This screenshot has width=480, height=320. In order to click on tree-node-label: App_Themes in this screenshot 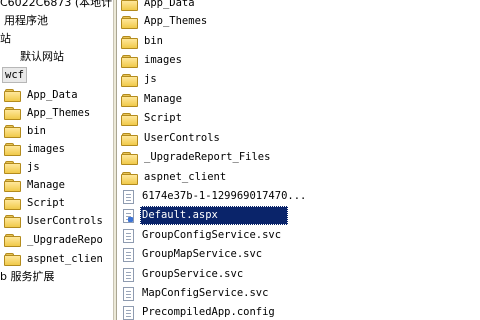, I will do `click(59, 113)`.